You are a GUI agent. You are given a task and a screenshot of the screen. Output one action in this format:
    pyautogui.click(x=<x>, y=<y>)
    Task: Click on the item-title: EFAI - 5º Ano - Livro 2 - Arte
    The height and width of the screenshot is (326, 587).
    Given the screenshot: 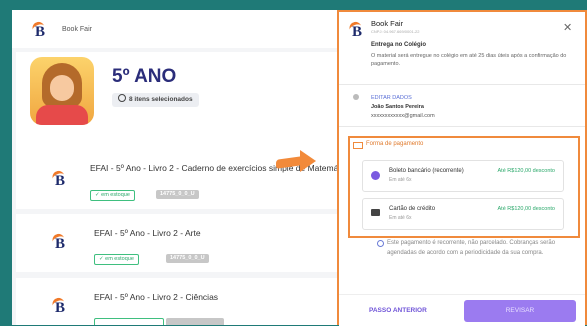 What is the action you would take?
    pyautogui.click(x=147, y=233)
    